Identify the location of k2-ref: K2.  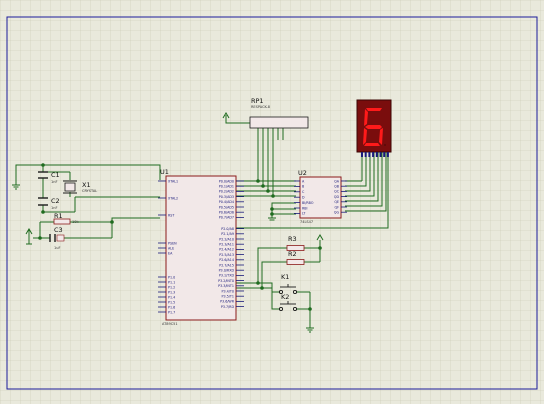
(285, 297).